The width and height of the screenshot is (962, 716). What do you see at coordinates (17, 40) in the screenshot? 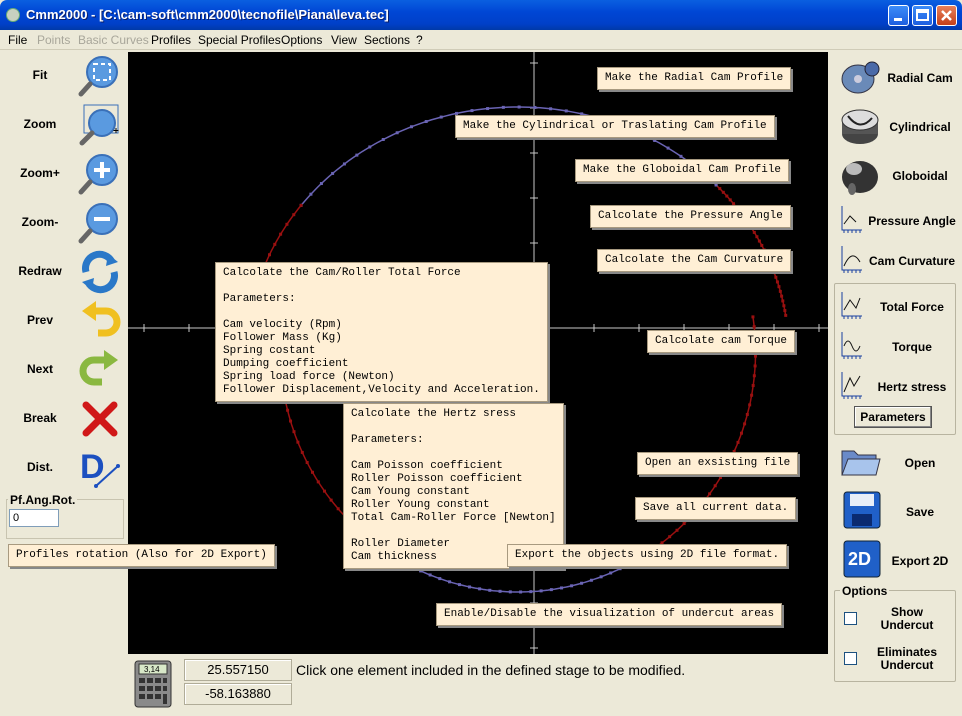
I see `menu-file: File` at bounding box center [17, 40].